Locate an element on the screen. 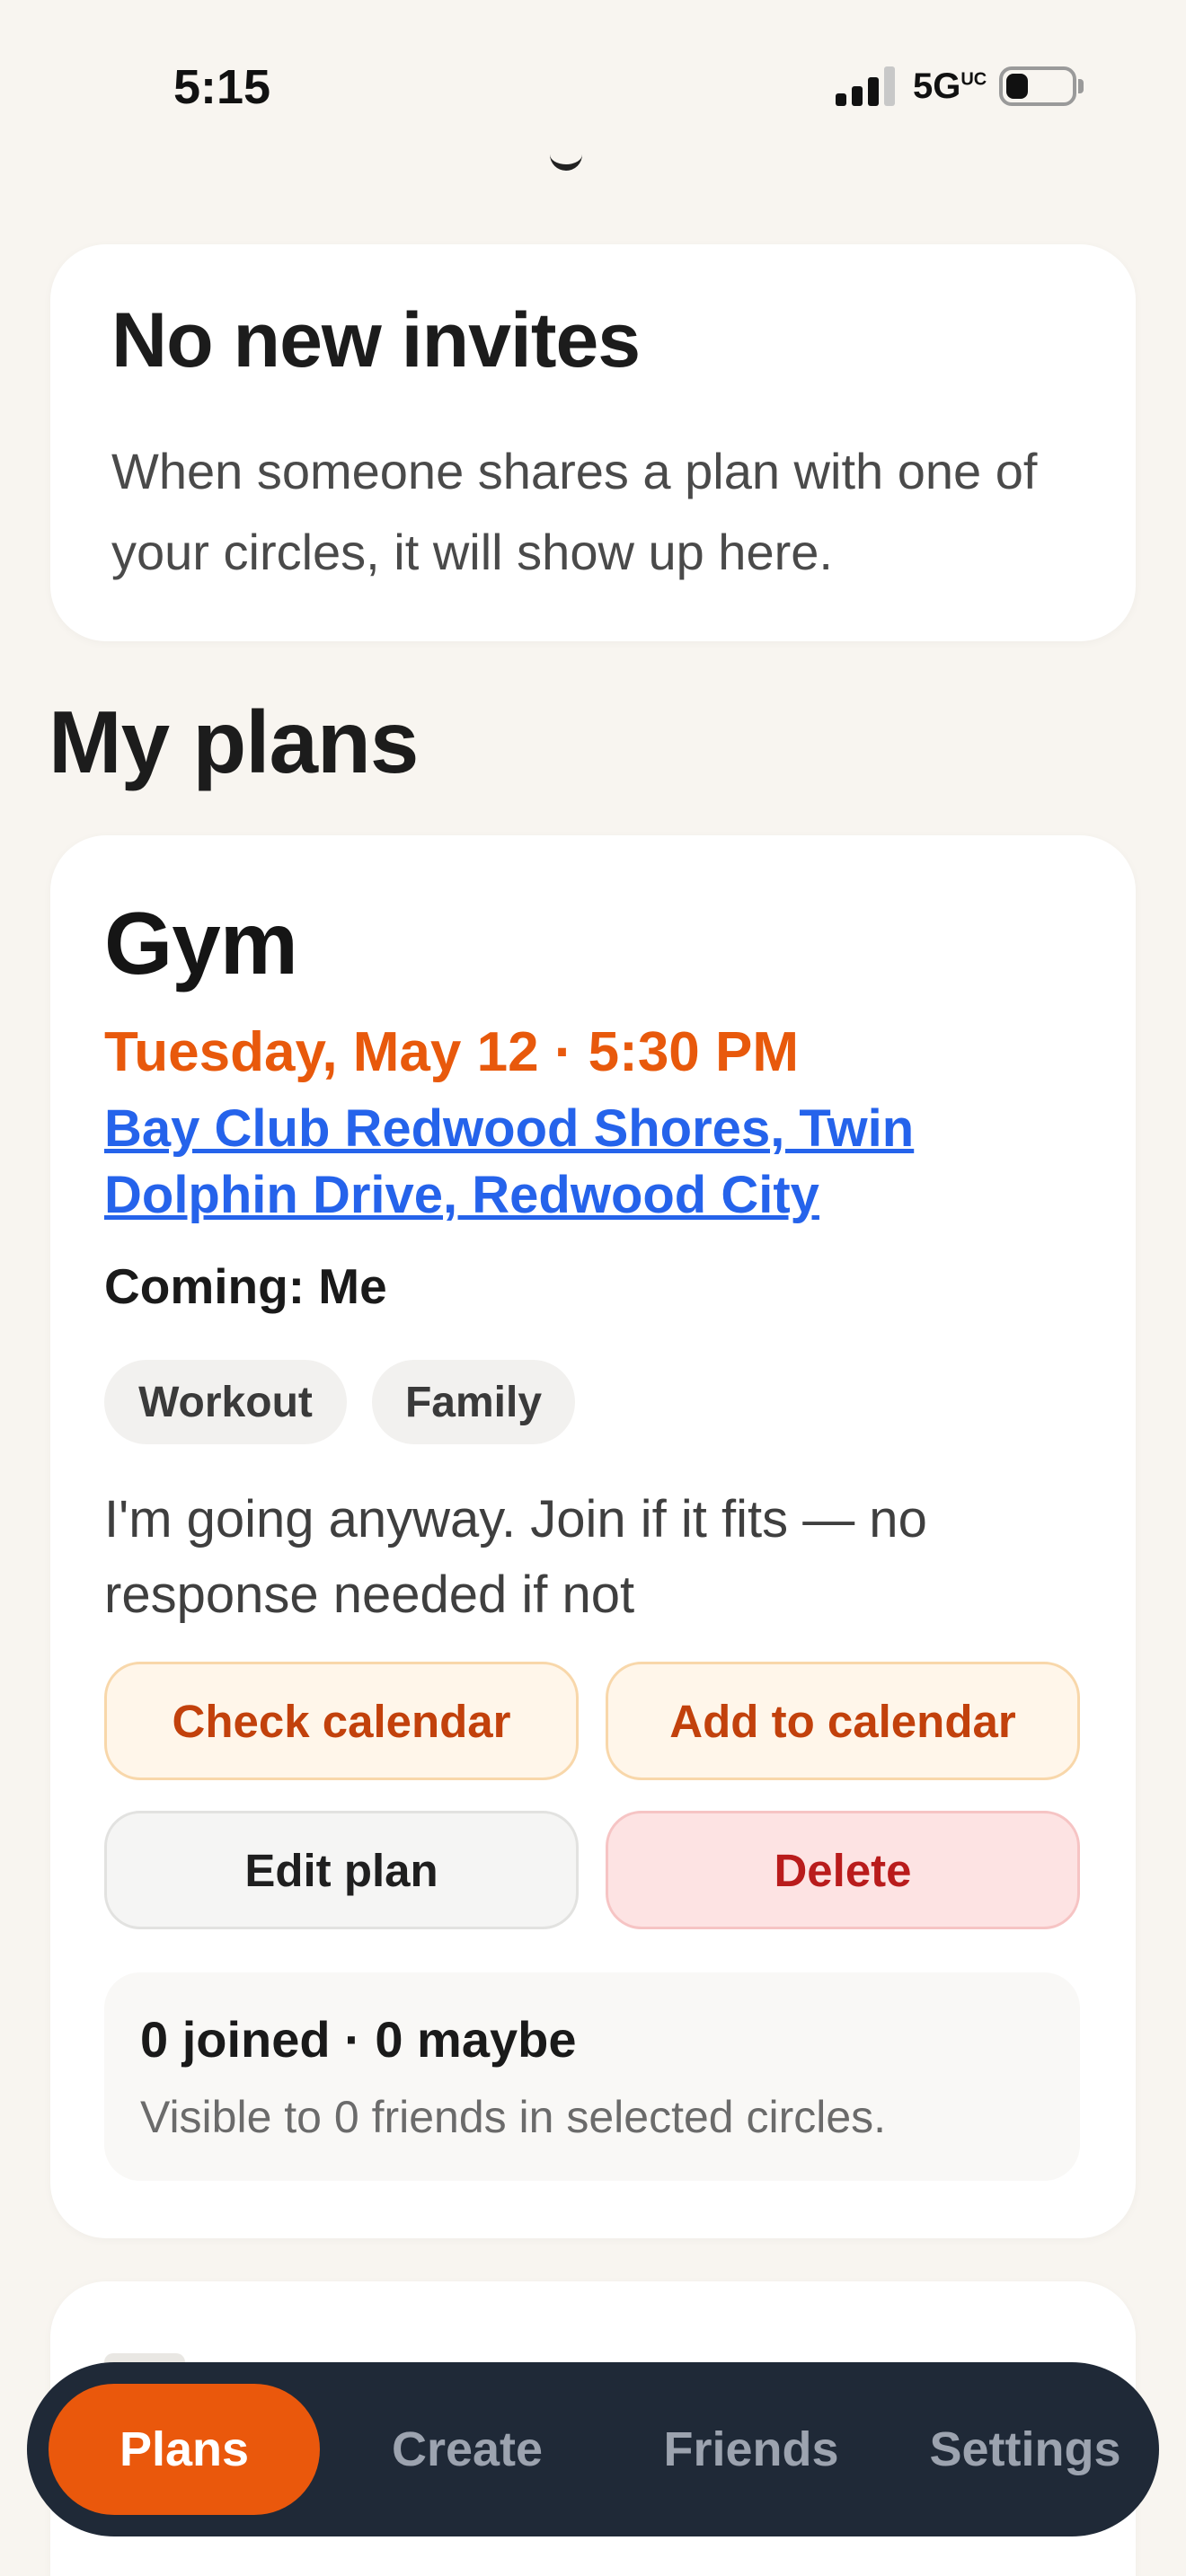 This screenshot has width=1186, height=2576. plan-response-counts: 0 joined · 0 maybe is located at coordinates (358, 2039).